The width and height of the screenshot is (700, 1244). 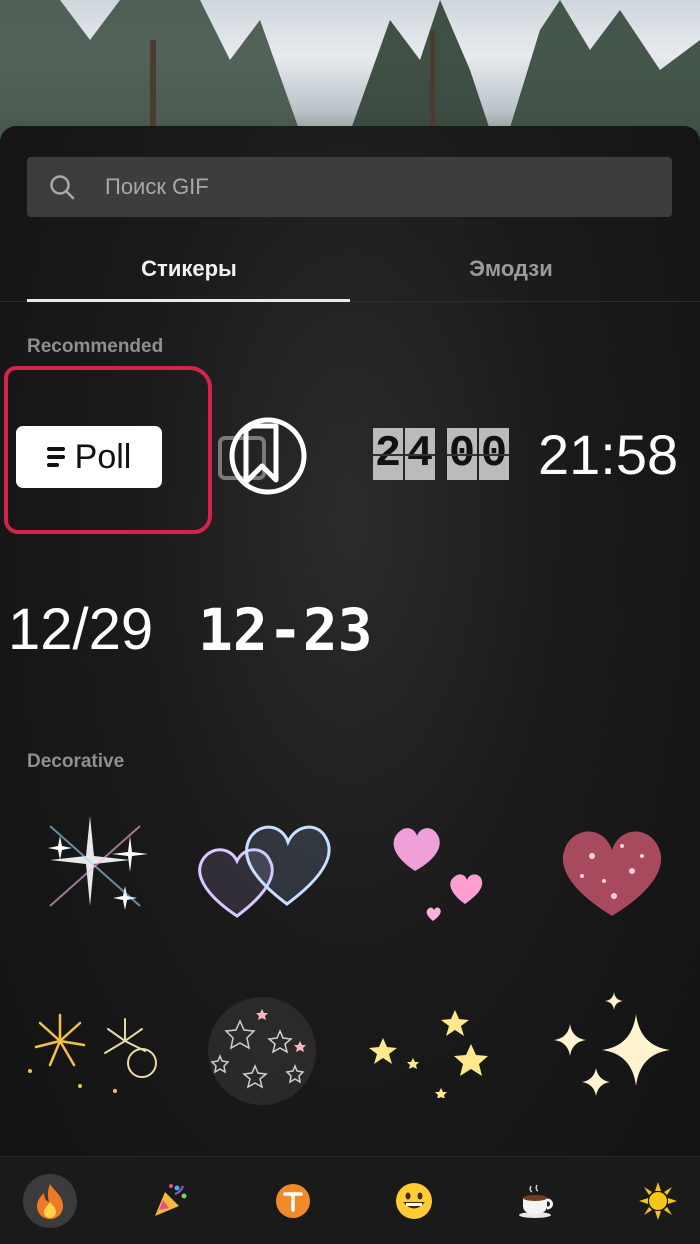 I want to click on coffee-icon, so click(x=536, y=1201).